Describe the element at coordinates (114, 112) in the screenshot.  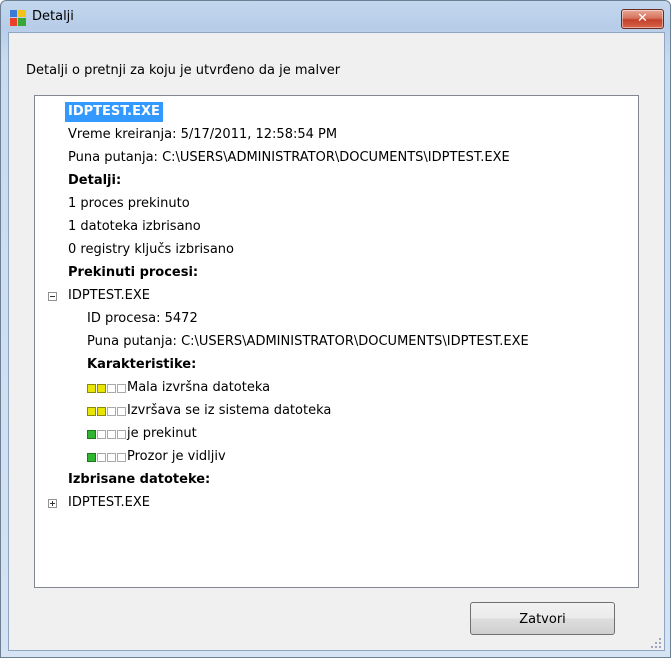
I see `threat-file-name: IDPTEST.EXE` at that location.